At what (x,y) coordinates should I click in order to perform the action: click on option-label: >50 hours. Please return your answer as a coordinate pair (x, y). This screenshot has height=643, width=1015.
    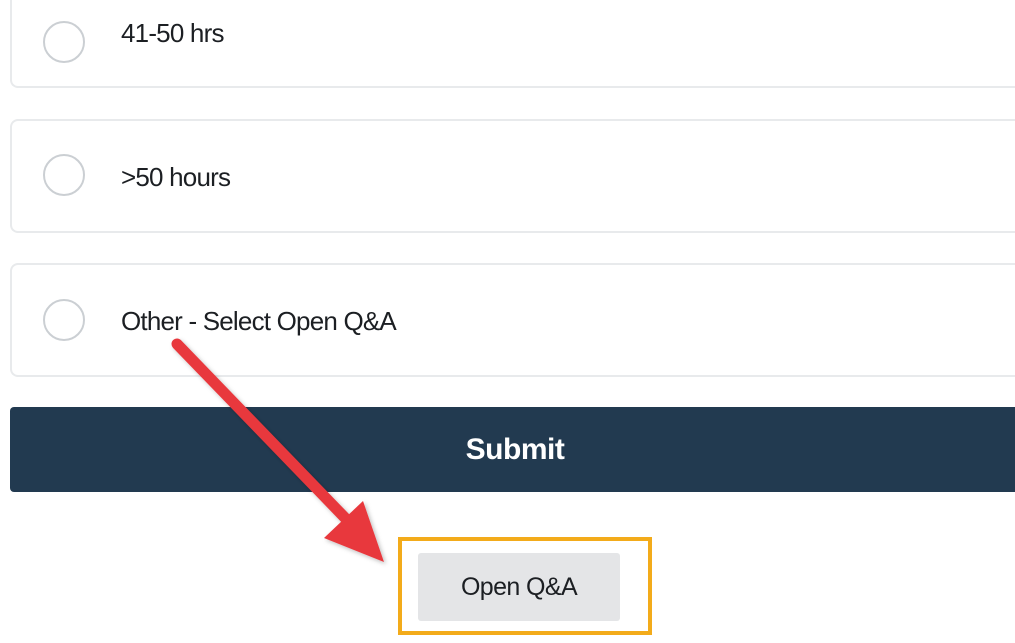
    Looking at the image, I should click on (176, 177).